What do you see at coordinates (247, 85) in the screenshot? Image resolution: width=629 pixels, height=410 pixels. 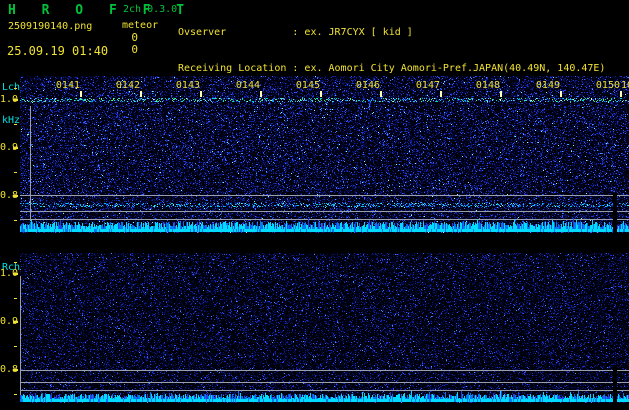 I see `time-label: 0144` at bounding box center [247, 85].